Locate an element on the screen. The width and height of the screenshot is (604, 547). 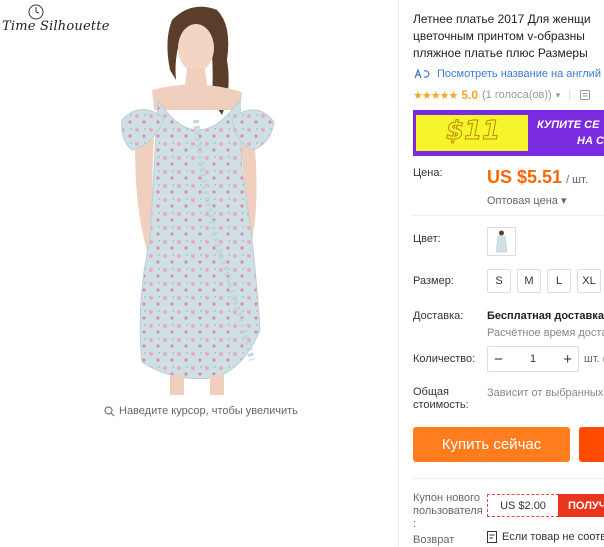
coupon-label: Купон нового пользователя : is located at coordinates (448, 511).